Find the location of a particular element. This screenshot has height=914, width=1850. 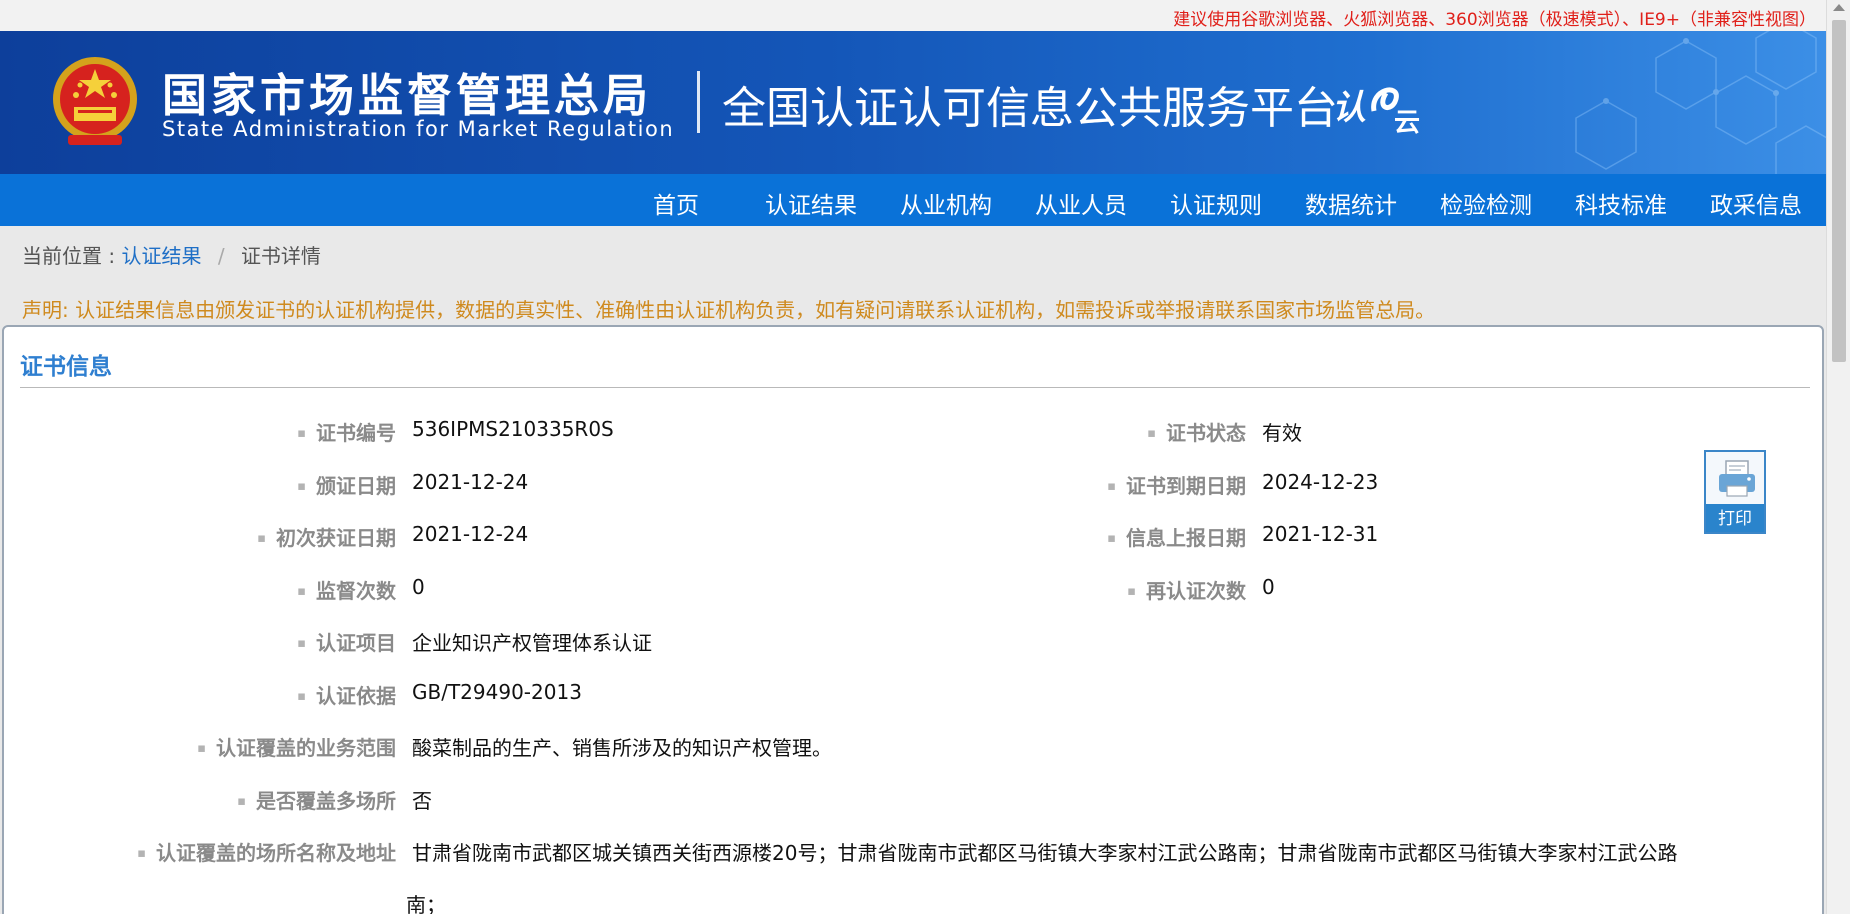

field-row-cert-project: 认证项目 企业知识产权管理体系认证 is located at coordinates (504, 642).